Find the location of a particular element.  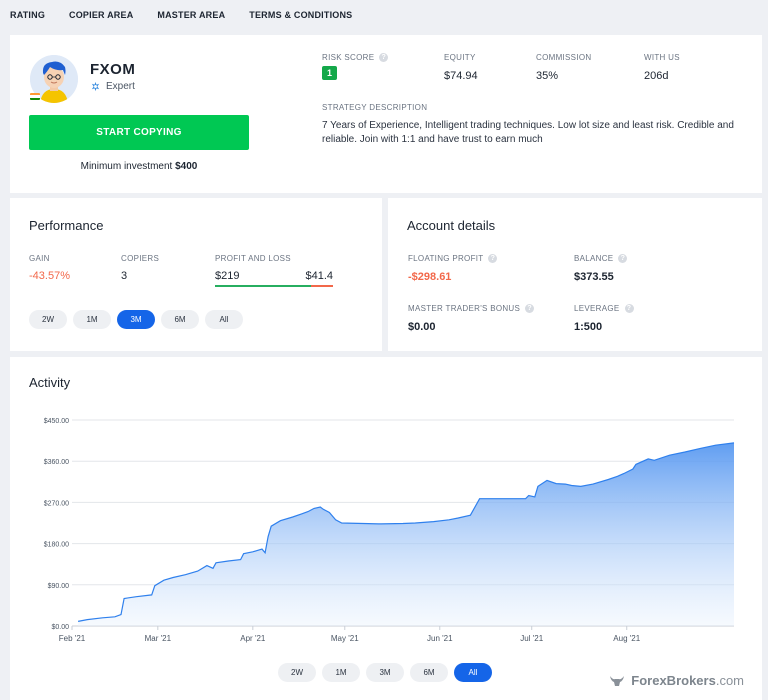

leverage-label: LEVERAGE is located at coordinates (597, 308).